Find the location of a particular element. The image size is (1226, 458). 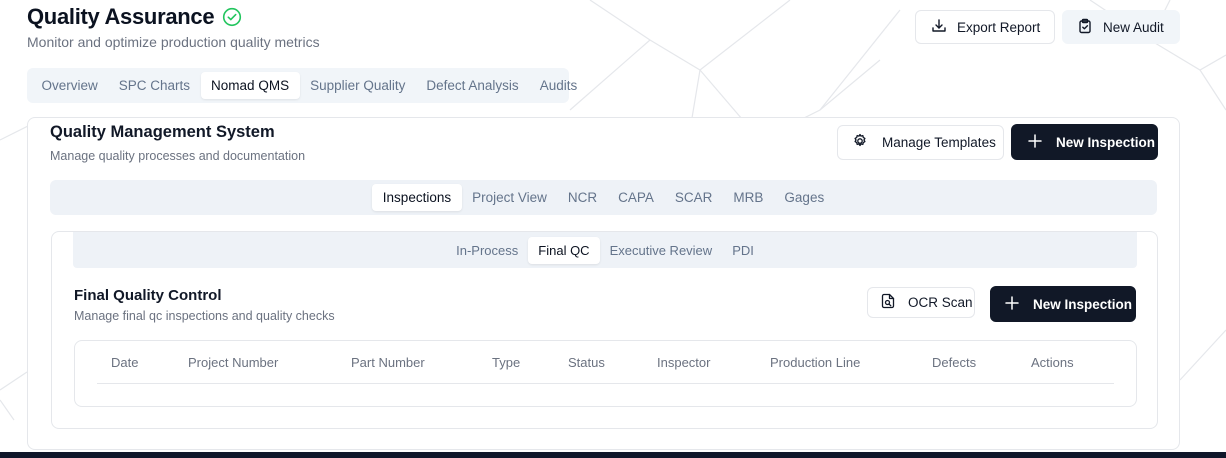

tab-gages: Gages is located at coordinates (804, 197).